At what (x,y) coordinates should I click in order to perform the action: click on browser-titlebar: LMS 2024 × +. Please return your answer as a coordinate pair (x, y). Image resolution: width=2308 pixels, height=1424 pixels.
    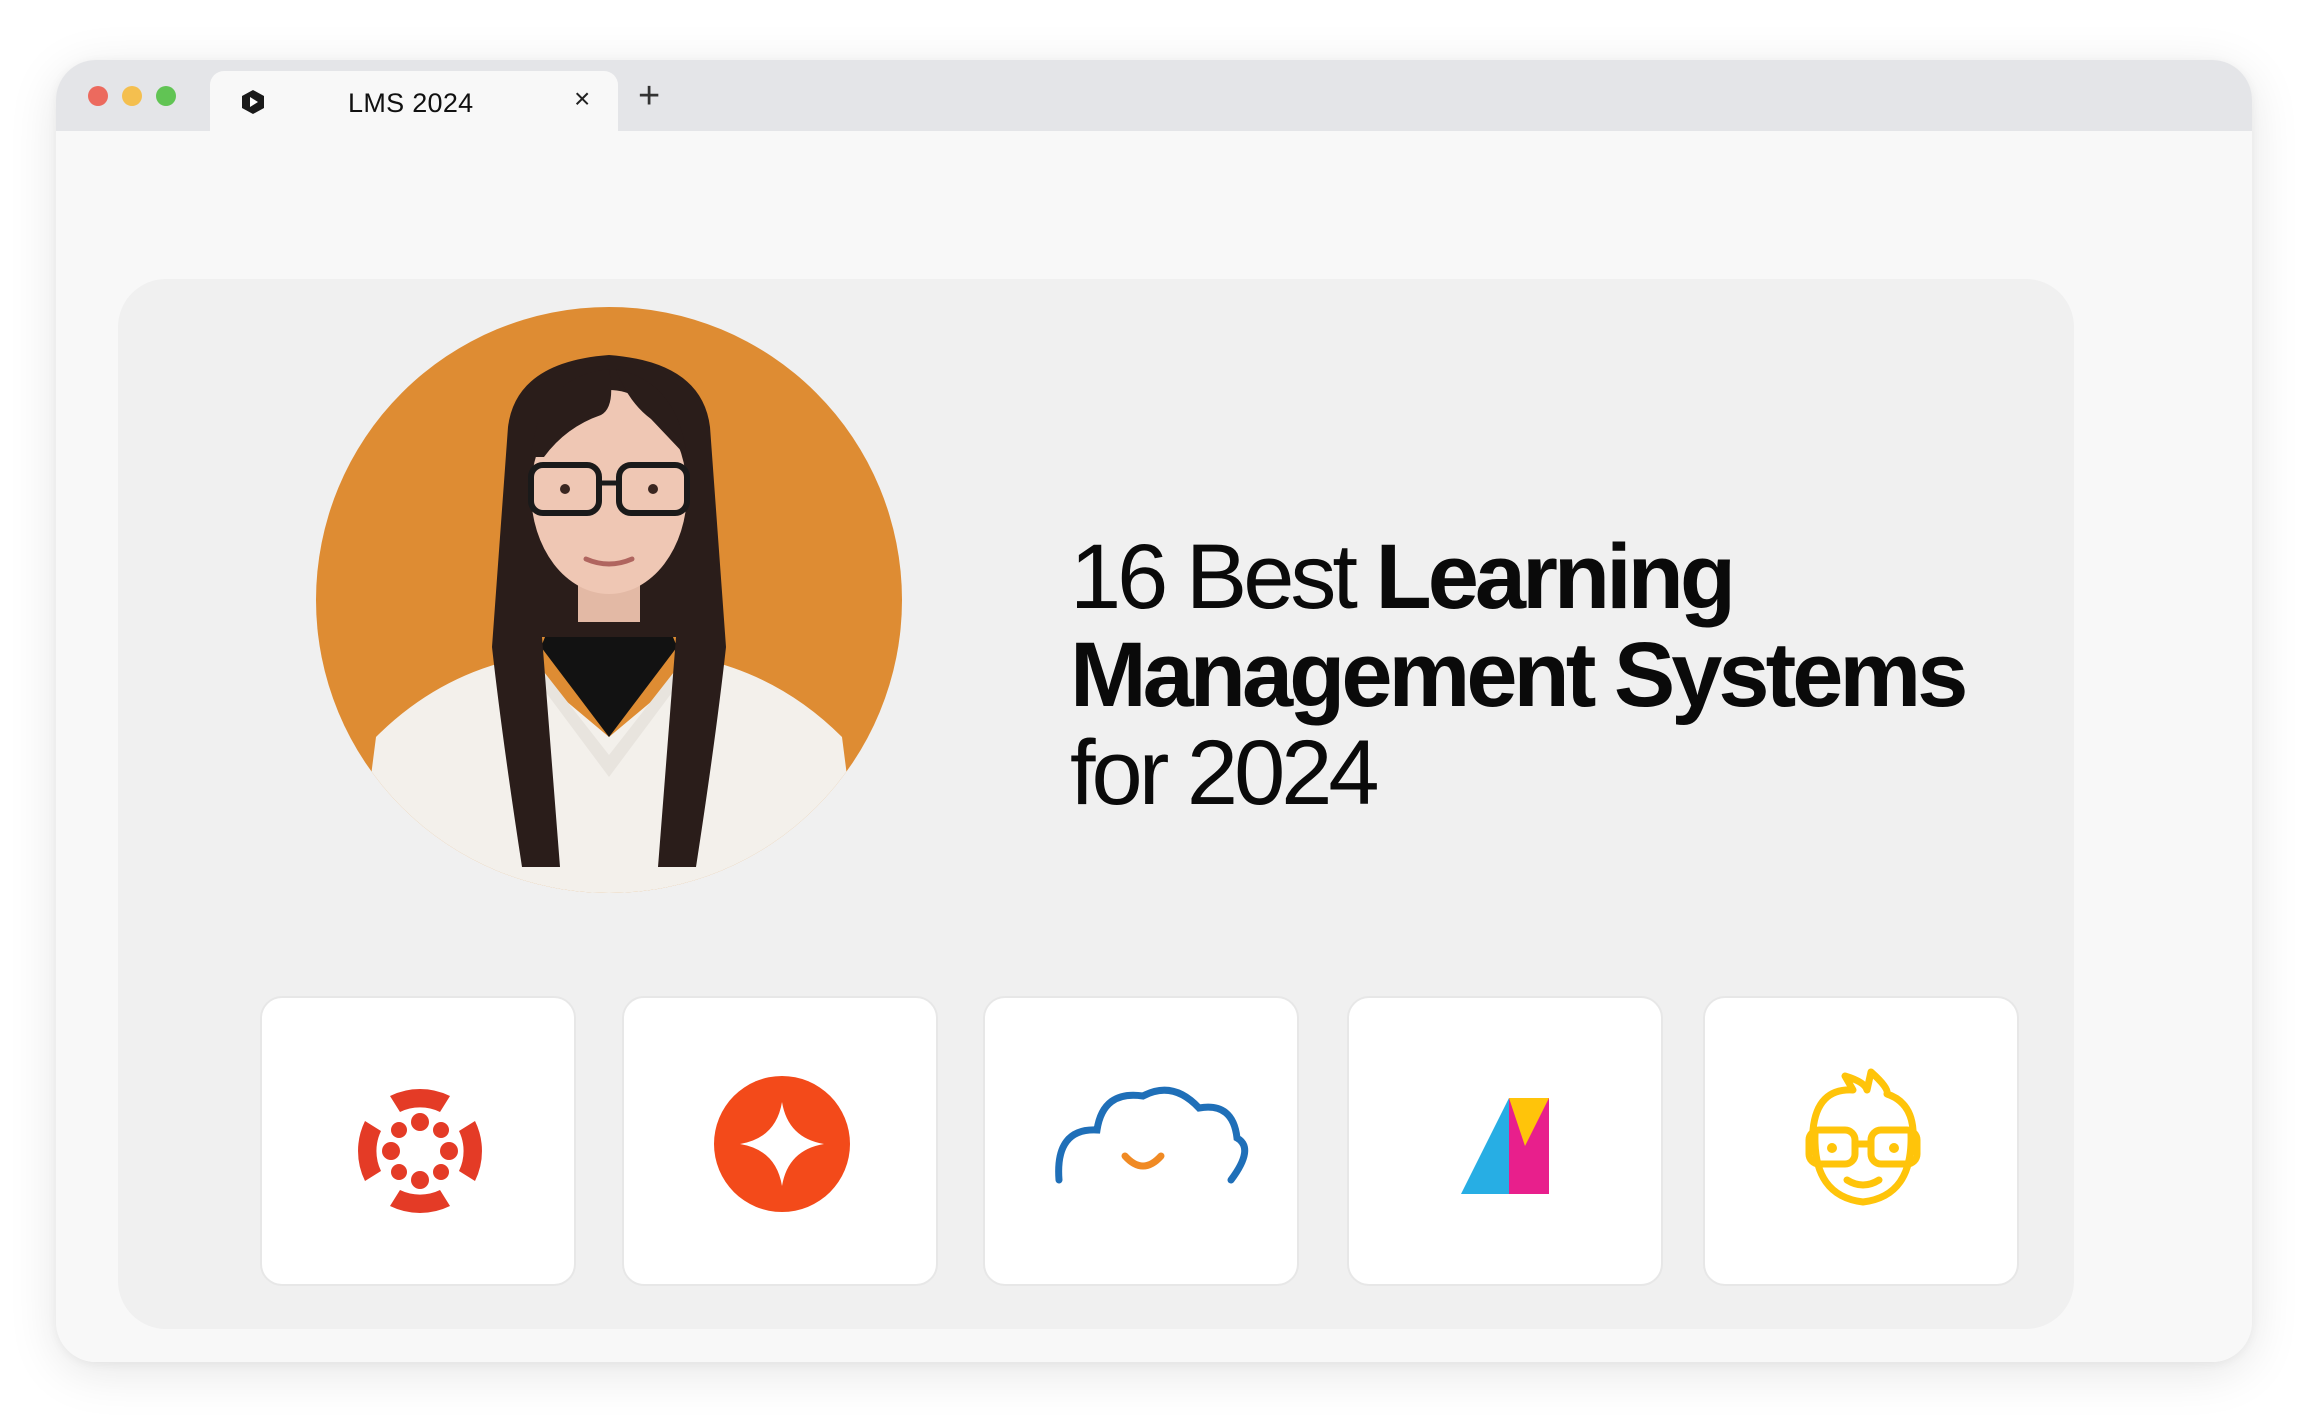
    Looking at the image, I should click on (1154, 95).